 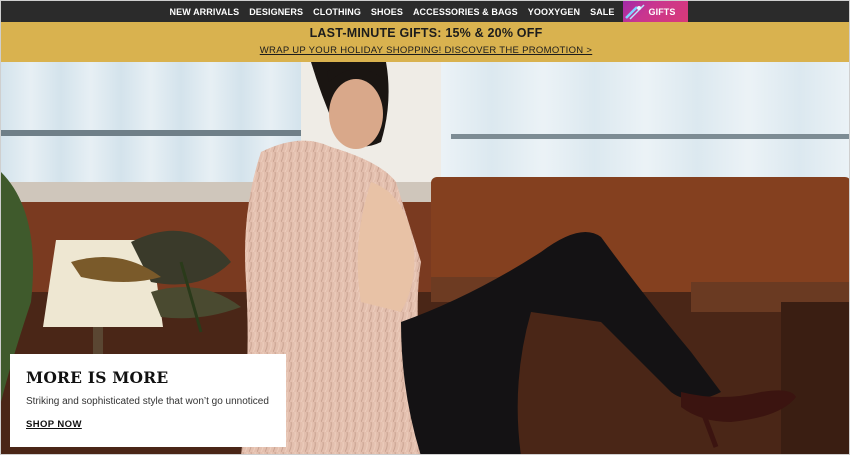 What do you see at coordinates (97, 377) in the screenshot?
I see `hero-card-title: MORE IS MORE` at bounding box center [97, 377].